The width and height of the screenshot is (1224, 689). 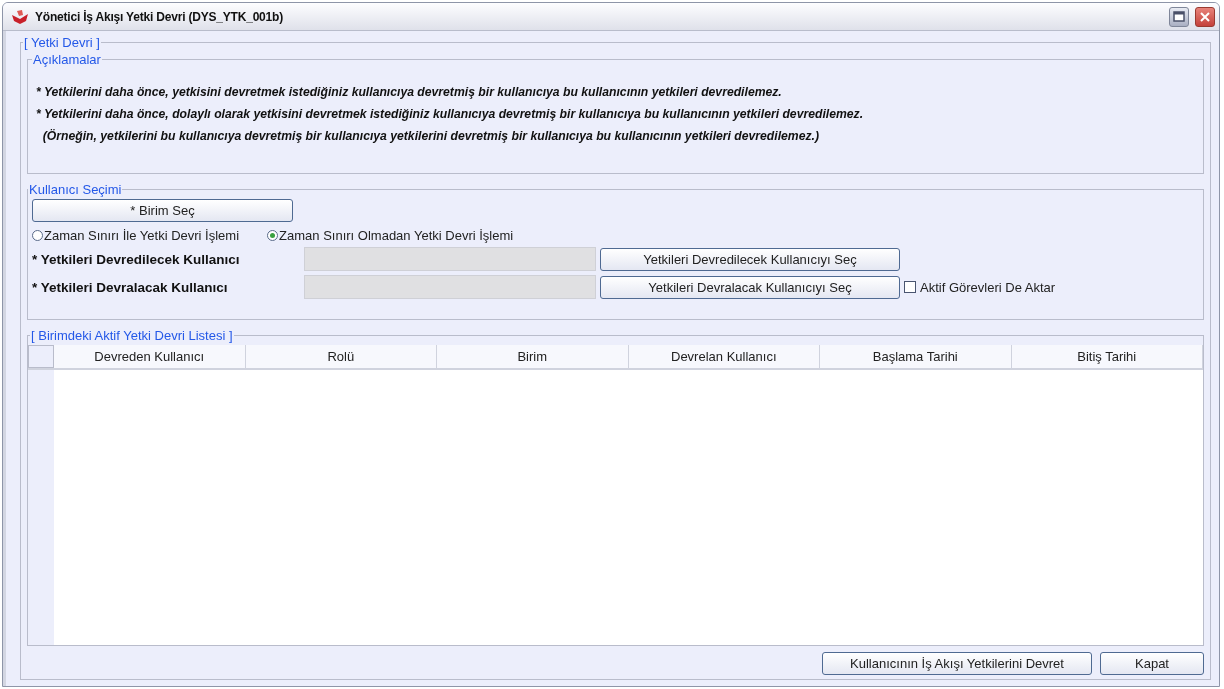 What do you see at coordinates (62, 42) in the screenshot?
I see `group-title: [ Yetki Devri ]` at bounding box center [62, 42].